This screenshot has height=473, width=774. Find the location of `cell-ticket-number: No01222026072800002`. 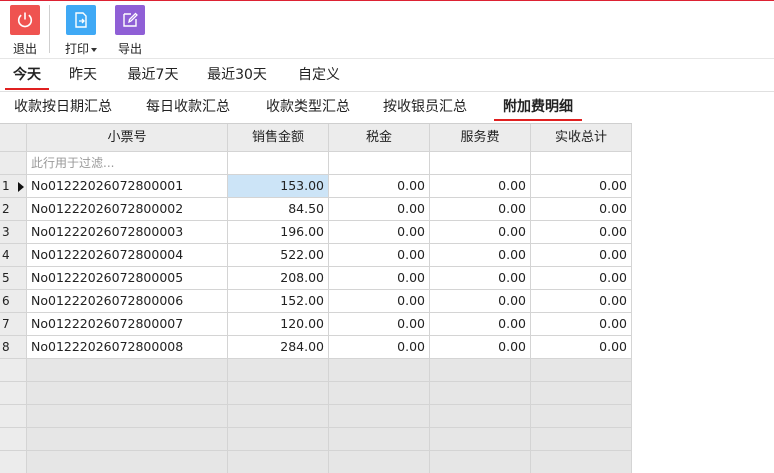

cell-ticket-number: No01222026072800002 is located at coordinates (127, 209).